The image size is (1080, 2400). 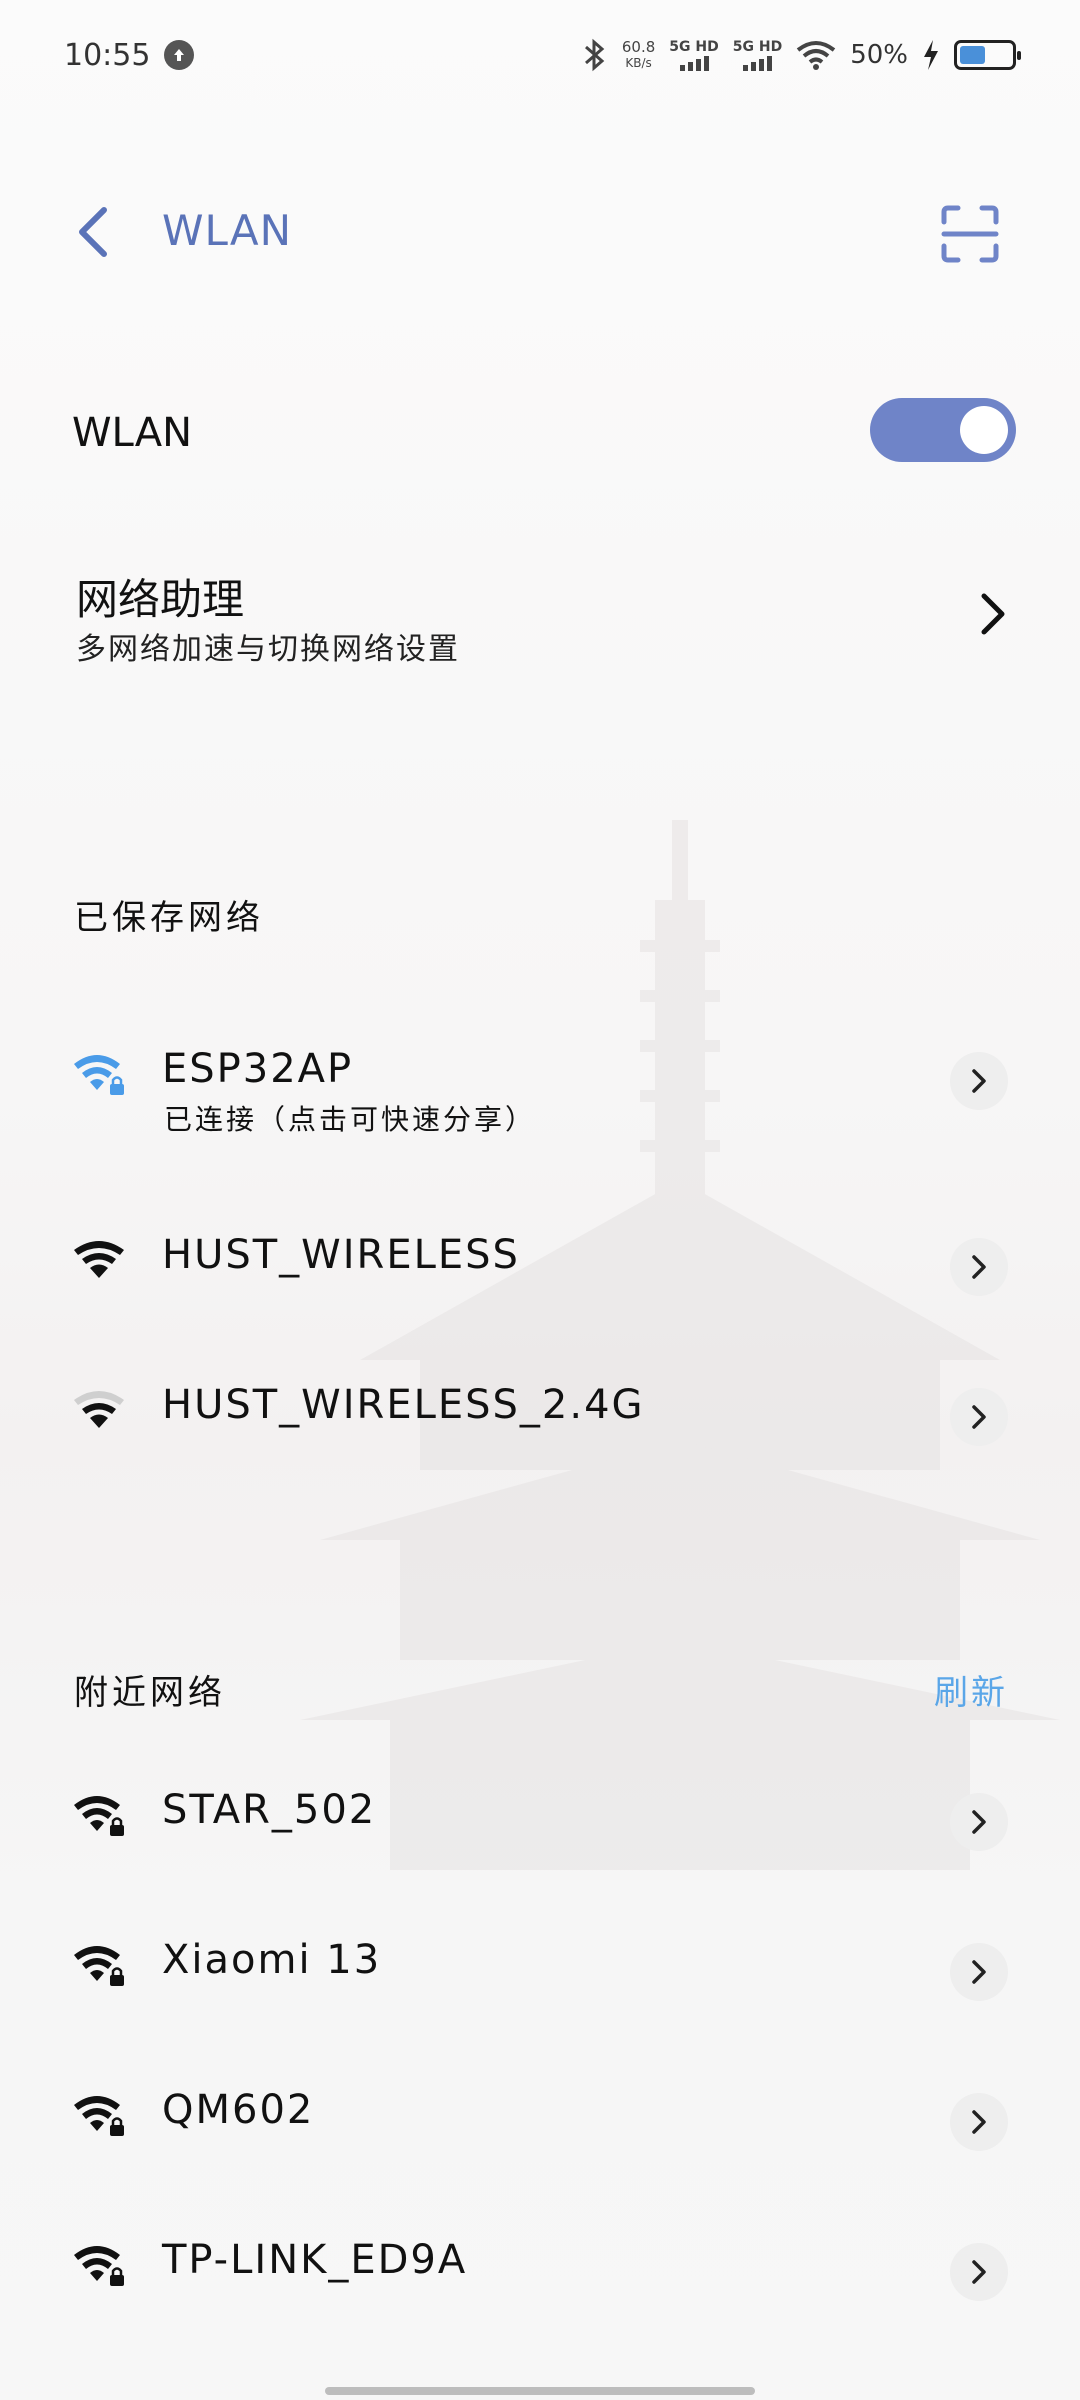 I want to click on wlan-label: WLAN, so click(x=132, y=433).